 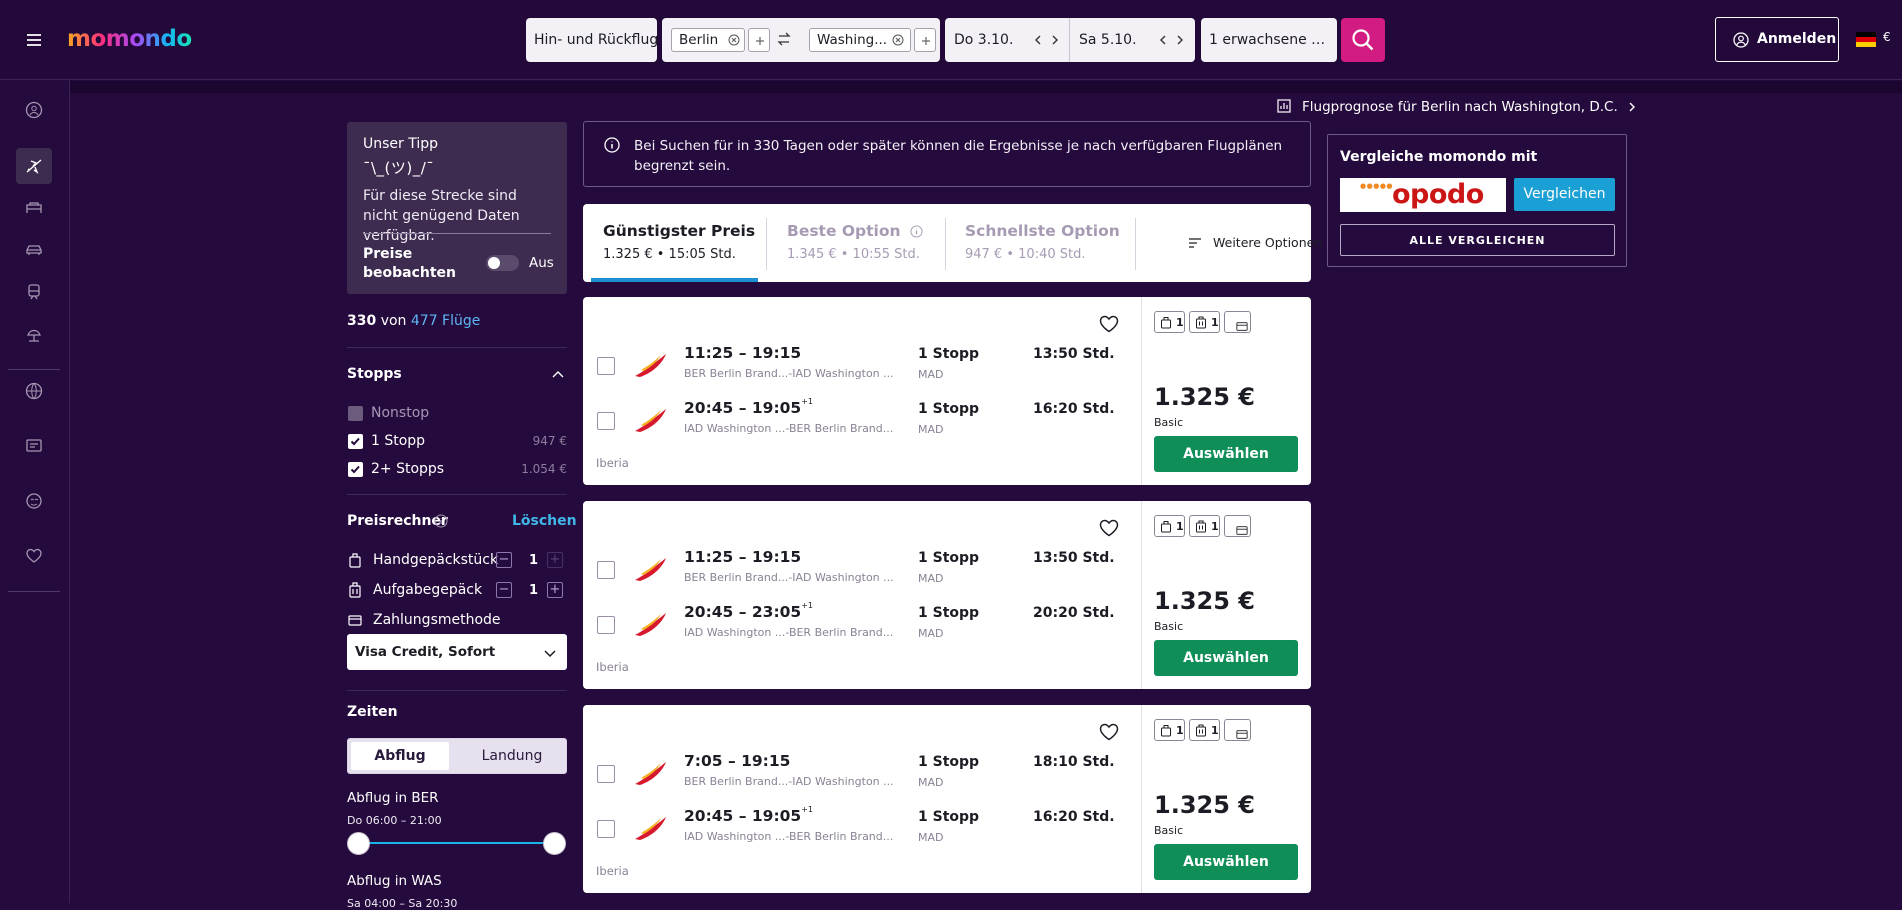 I want to click on depart-date: Do 3.10., so click(x=983, y=40).